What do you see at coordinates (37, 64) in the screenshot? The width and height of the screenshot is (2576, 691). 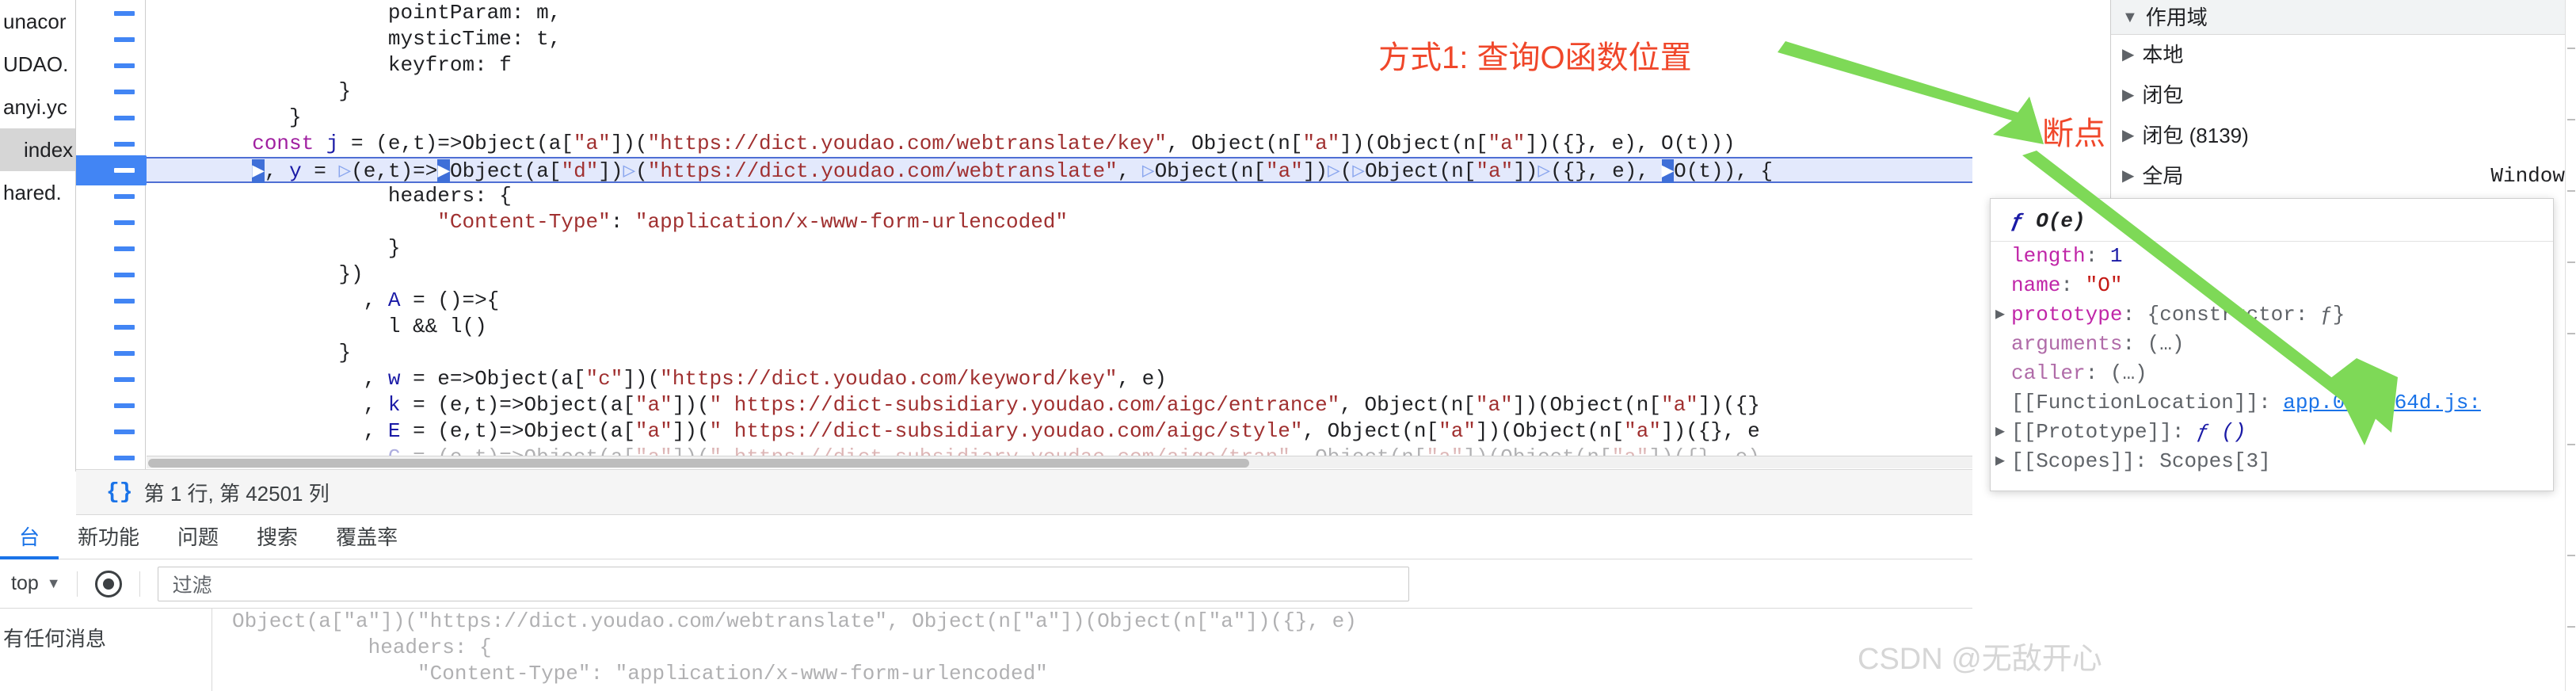 I see `navigator-item: UDAO.` at bounding box center [37, 64].